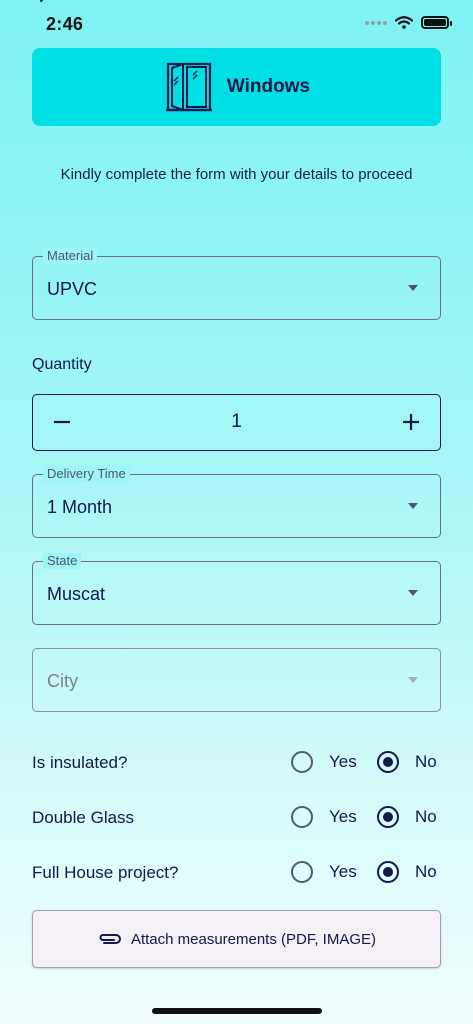 The image size is (473, 1024). I want to click on double-glass-no-option: No, so click(407, 817).